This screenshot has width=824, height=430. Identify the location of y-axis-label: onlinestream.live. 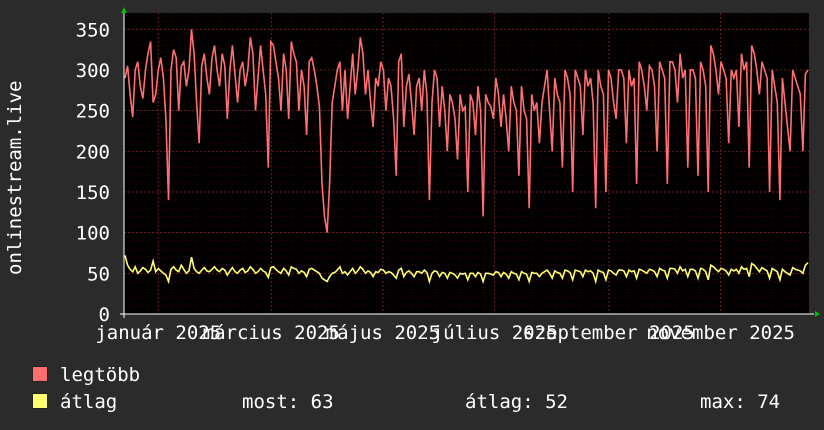
(15, 177).